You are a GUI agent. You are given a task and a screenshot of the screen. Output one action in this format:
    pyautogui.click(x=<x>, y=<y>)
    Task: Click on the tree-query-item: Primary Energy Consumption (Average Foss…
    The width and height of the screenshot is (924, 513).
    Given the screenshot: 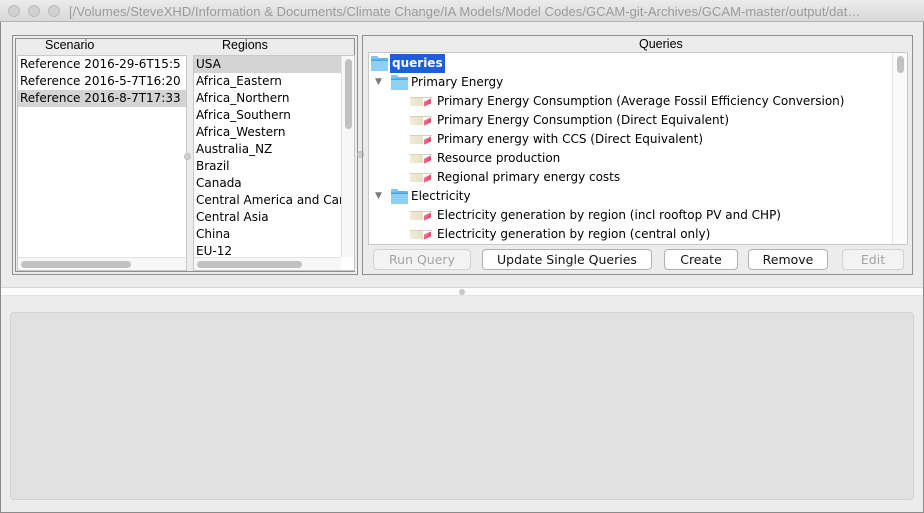 What is the action you would take?
    pyautogui.click(x=629, y=101)
    